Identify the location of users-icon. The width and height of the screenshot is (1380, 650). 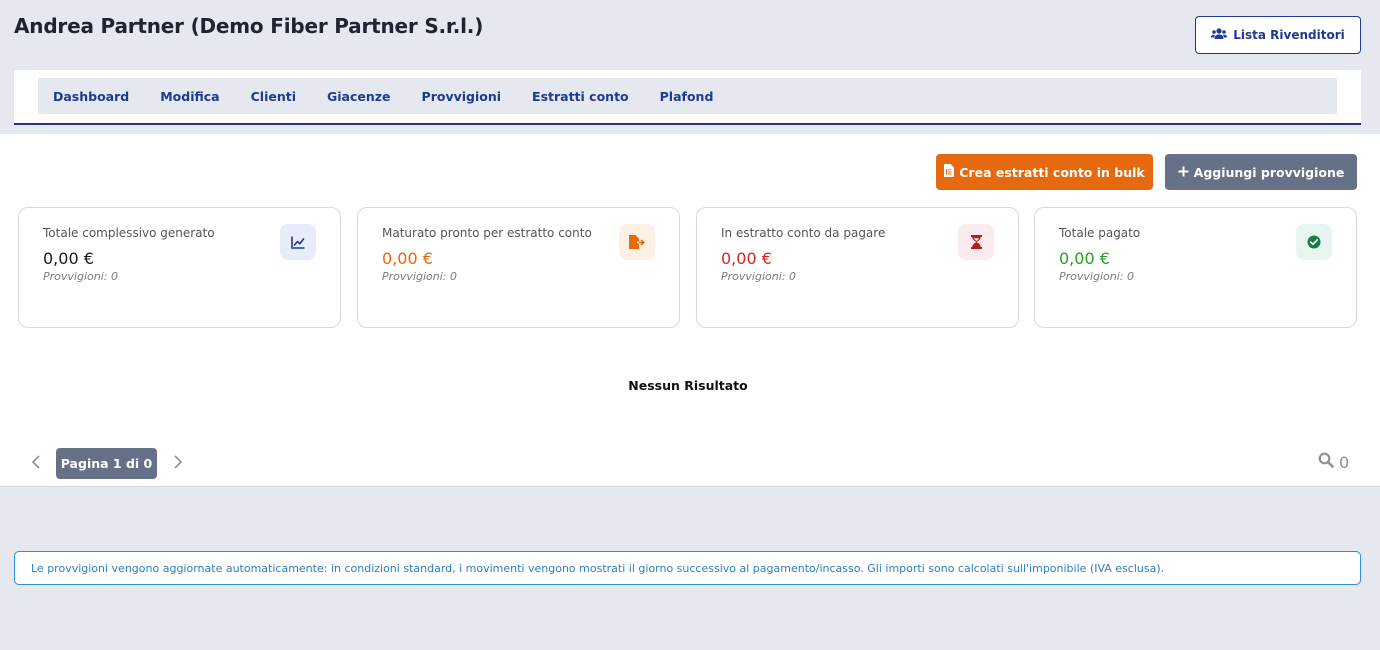
(1219, 35).